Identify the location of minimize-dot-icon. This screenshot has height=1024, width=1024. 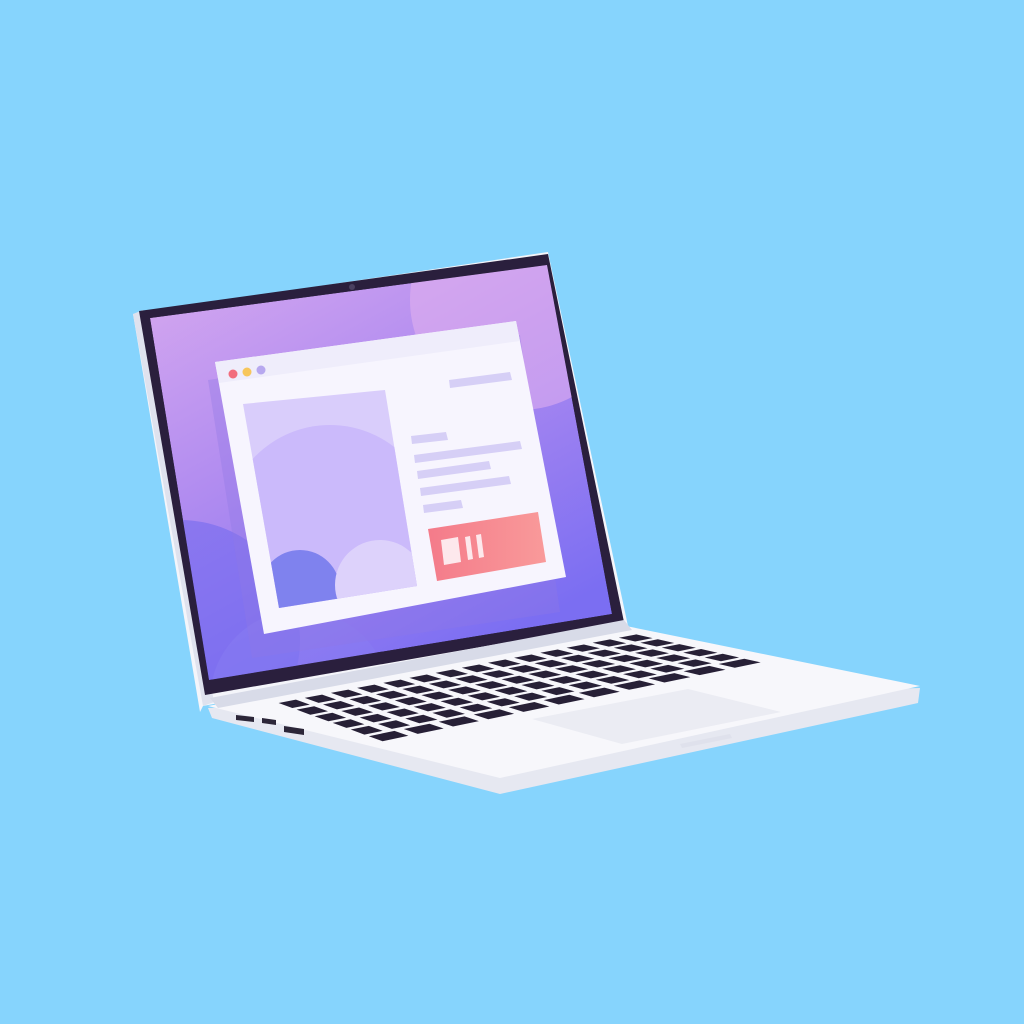
(247, 372).